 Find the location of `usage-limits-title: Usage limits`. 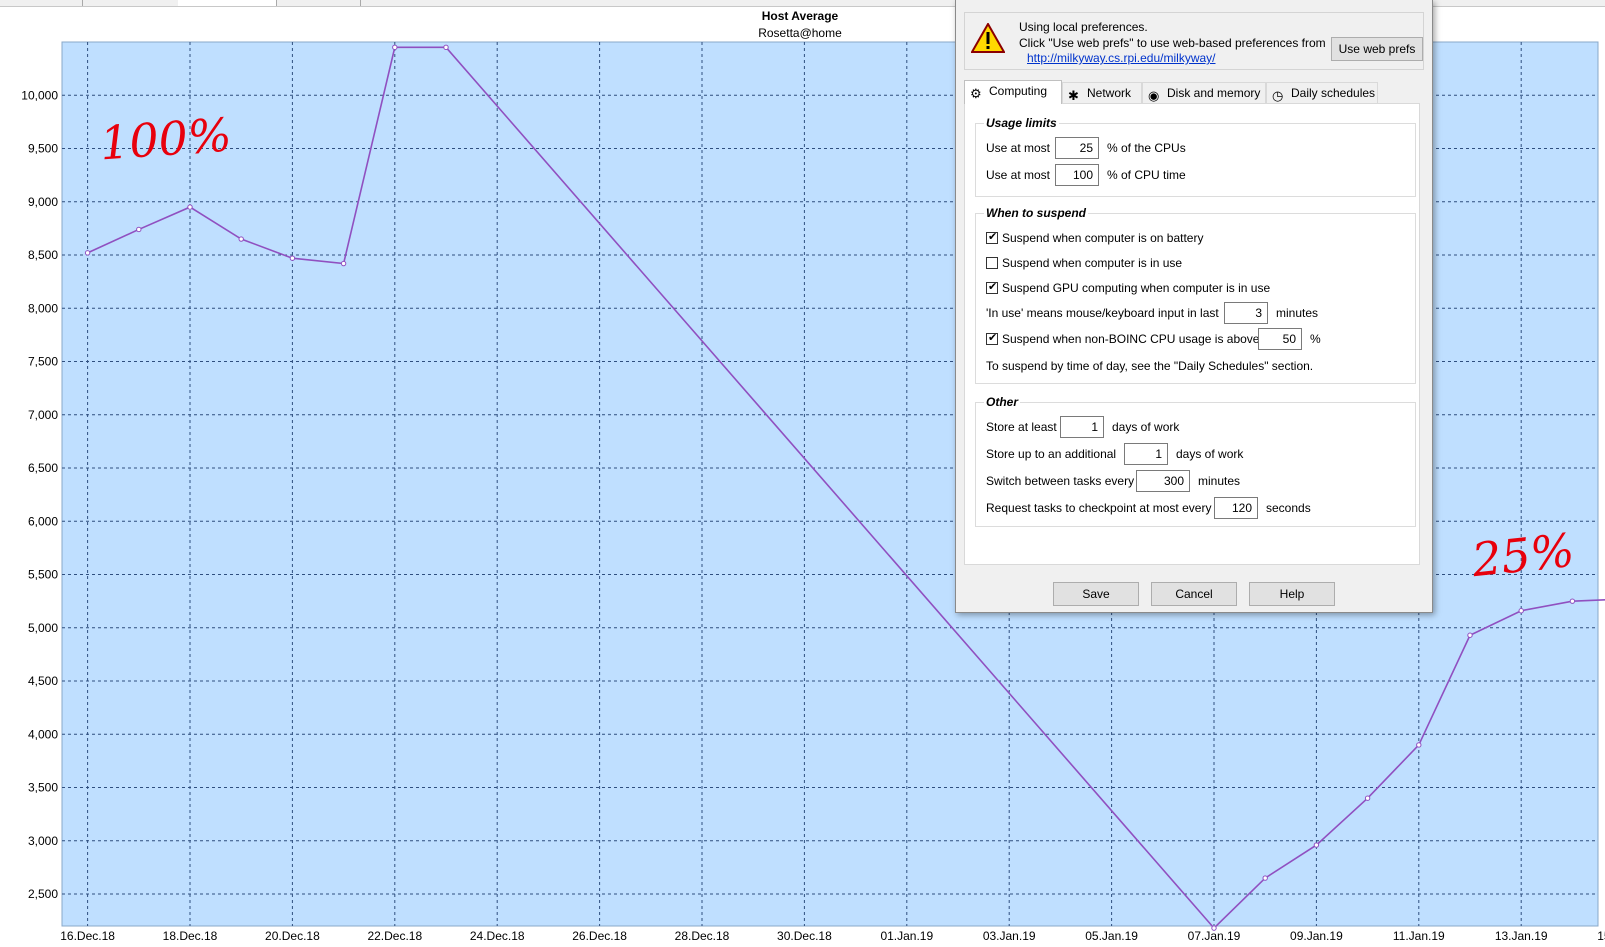

usage-limits-title: Usage limits is located at coordinates (1021, 123).